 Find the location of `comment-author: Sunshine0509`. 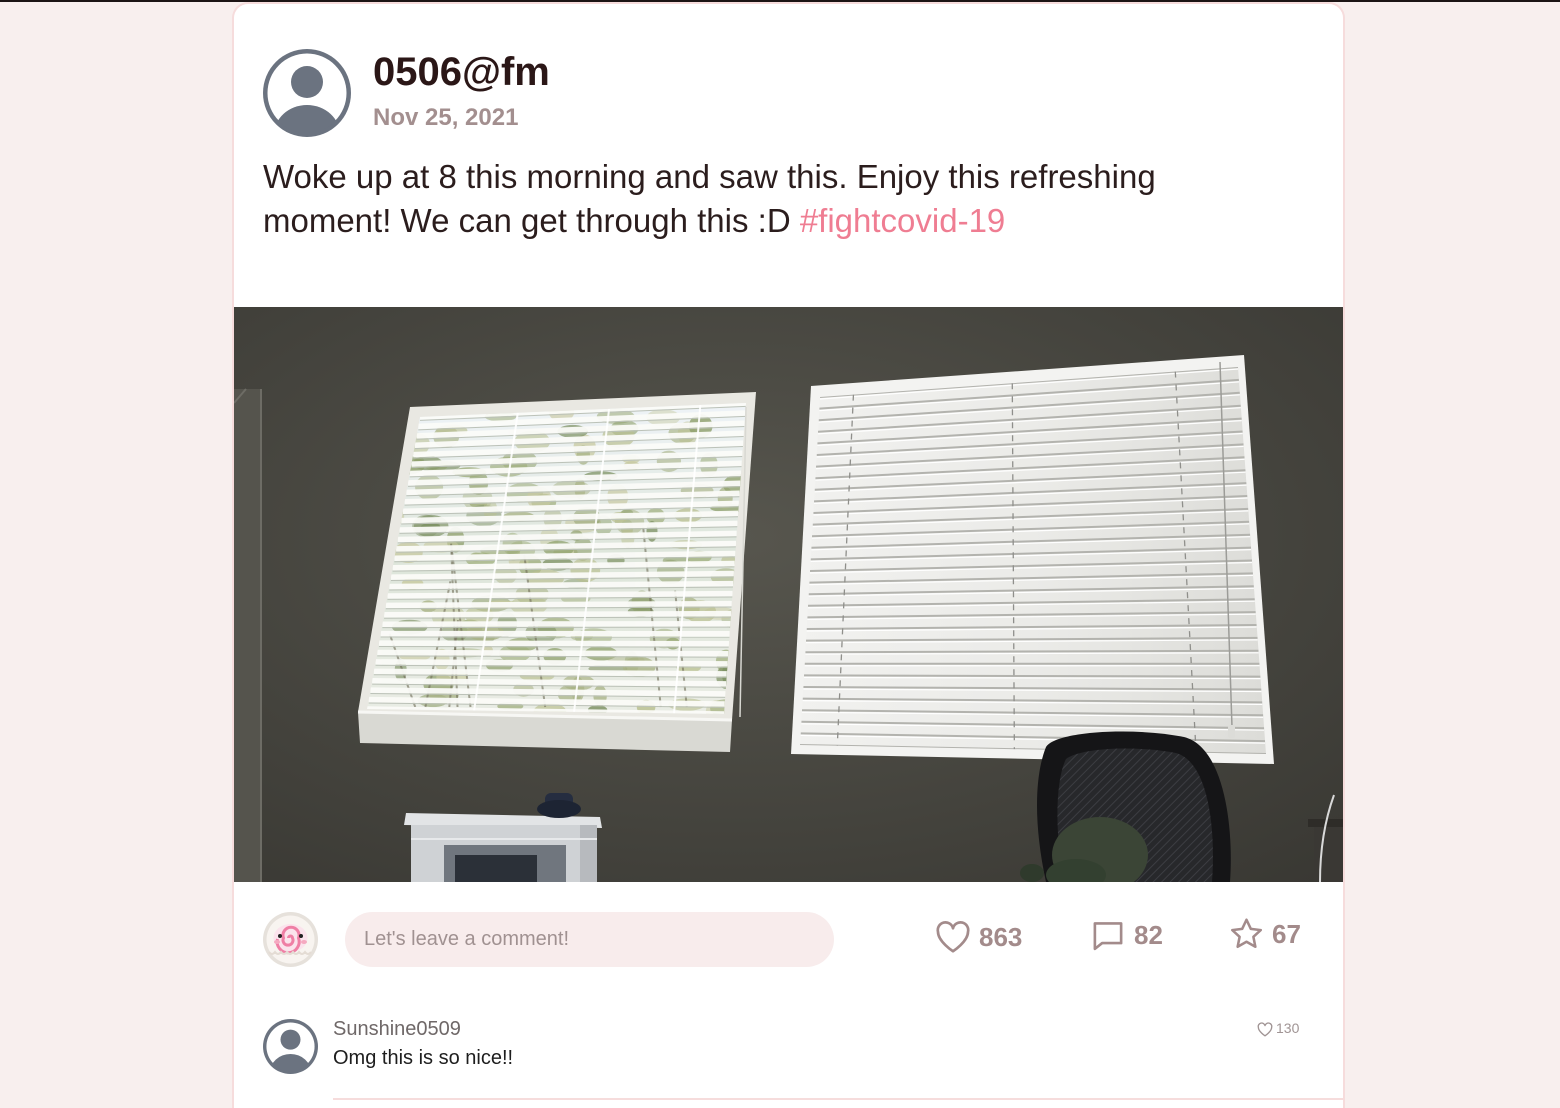

comment-author: Sunshine0509 is located at coordinates (397, 1029).